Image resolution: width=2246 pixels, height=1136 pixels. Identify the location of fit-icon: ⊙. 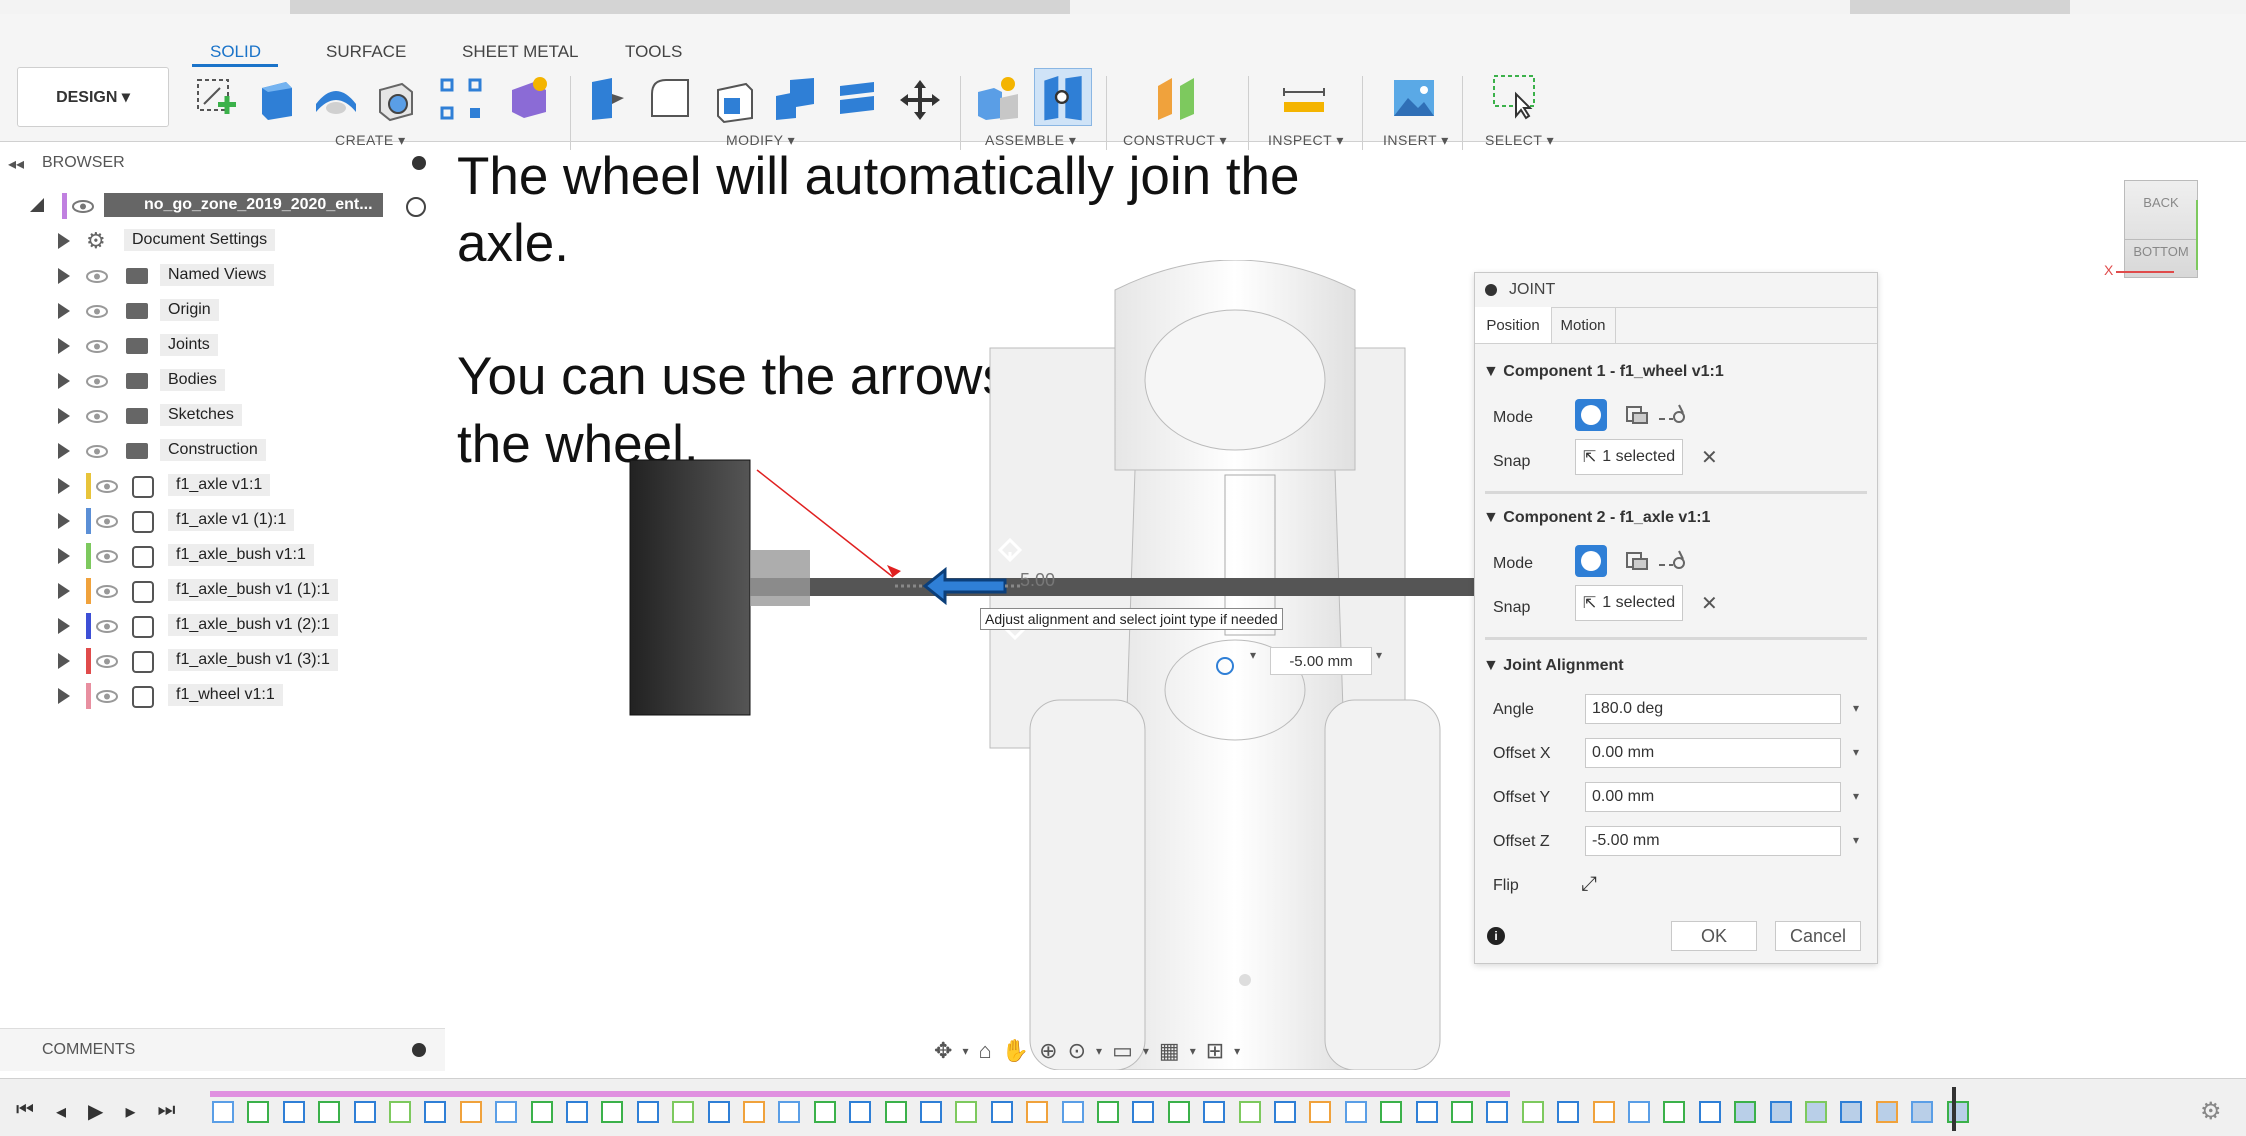
(1077, 1051).